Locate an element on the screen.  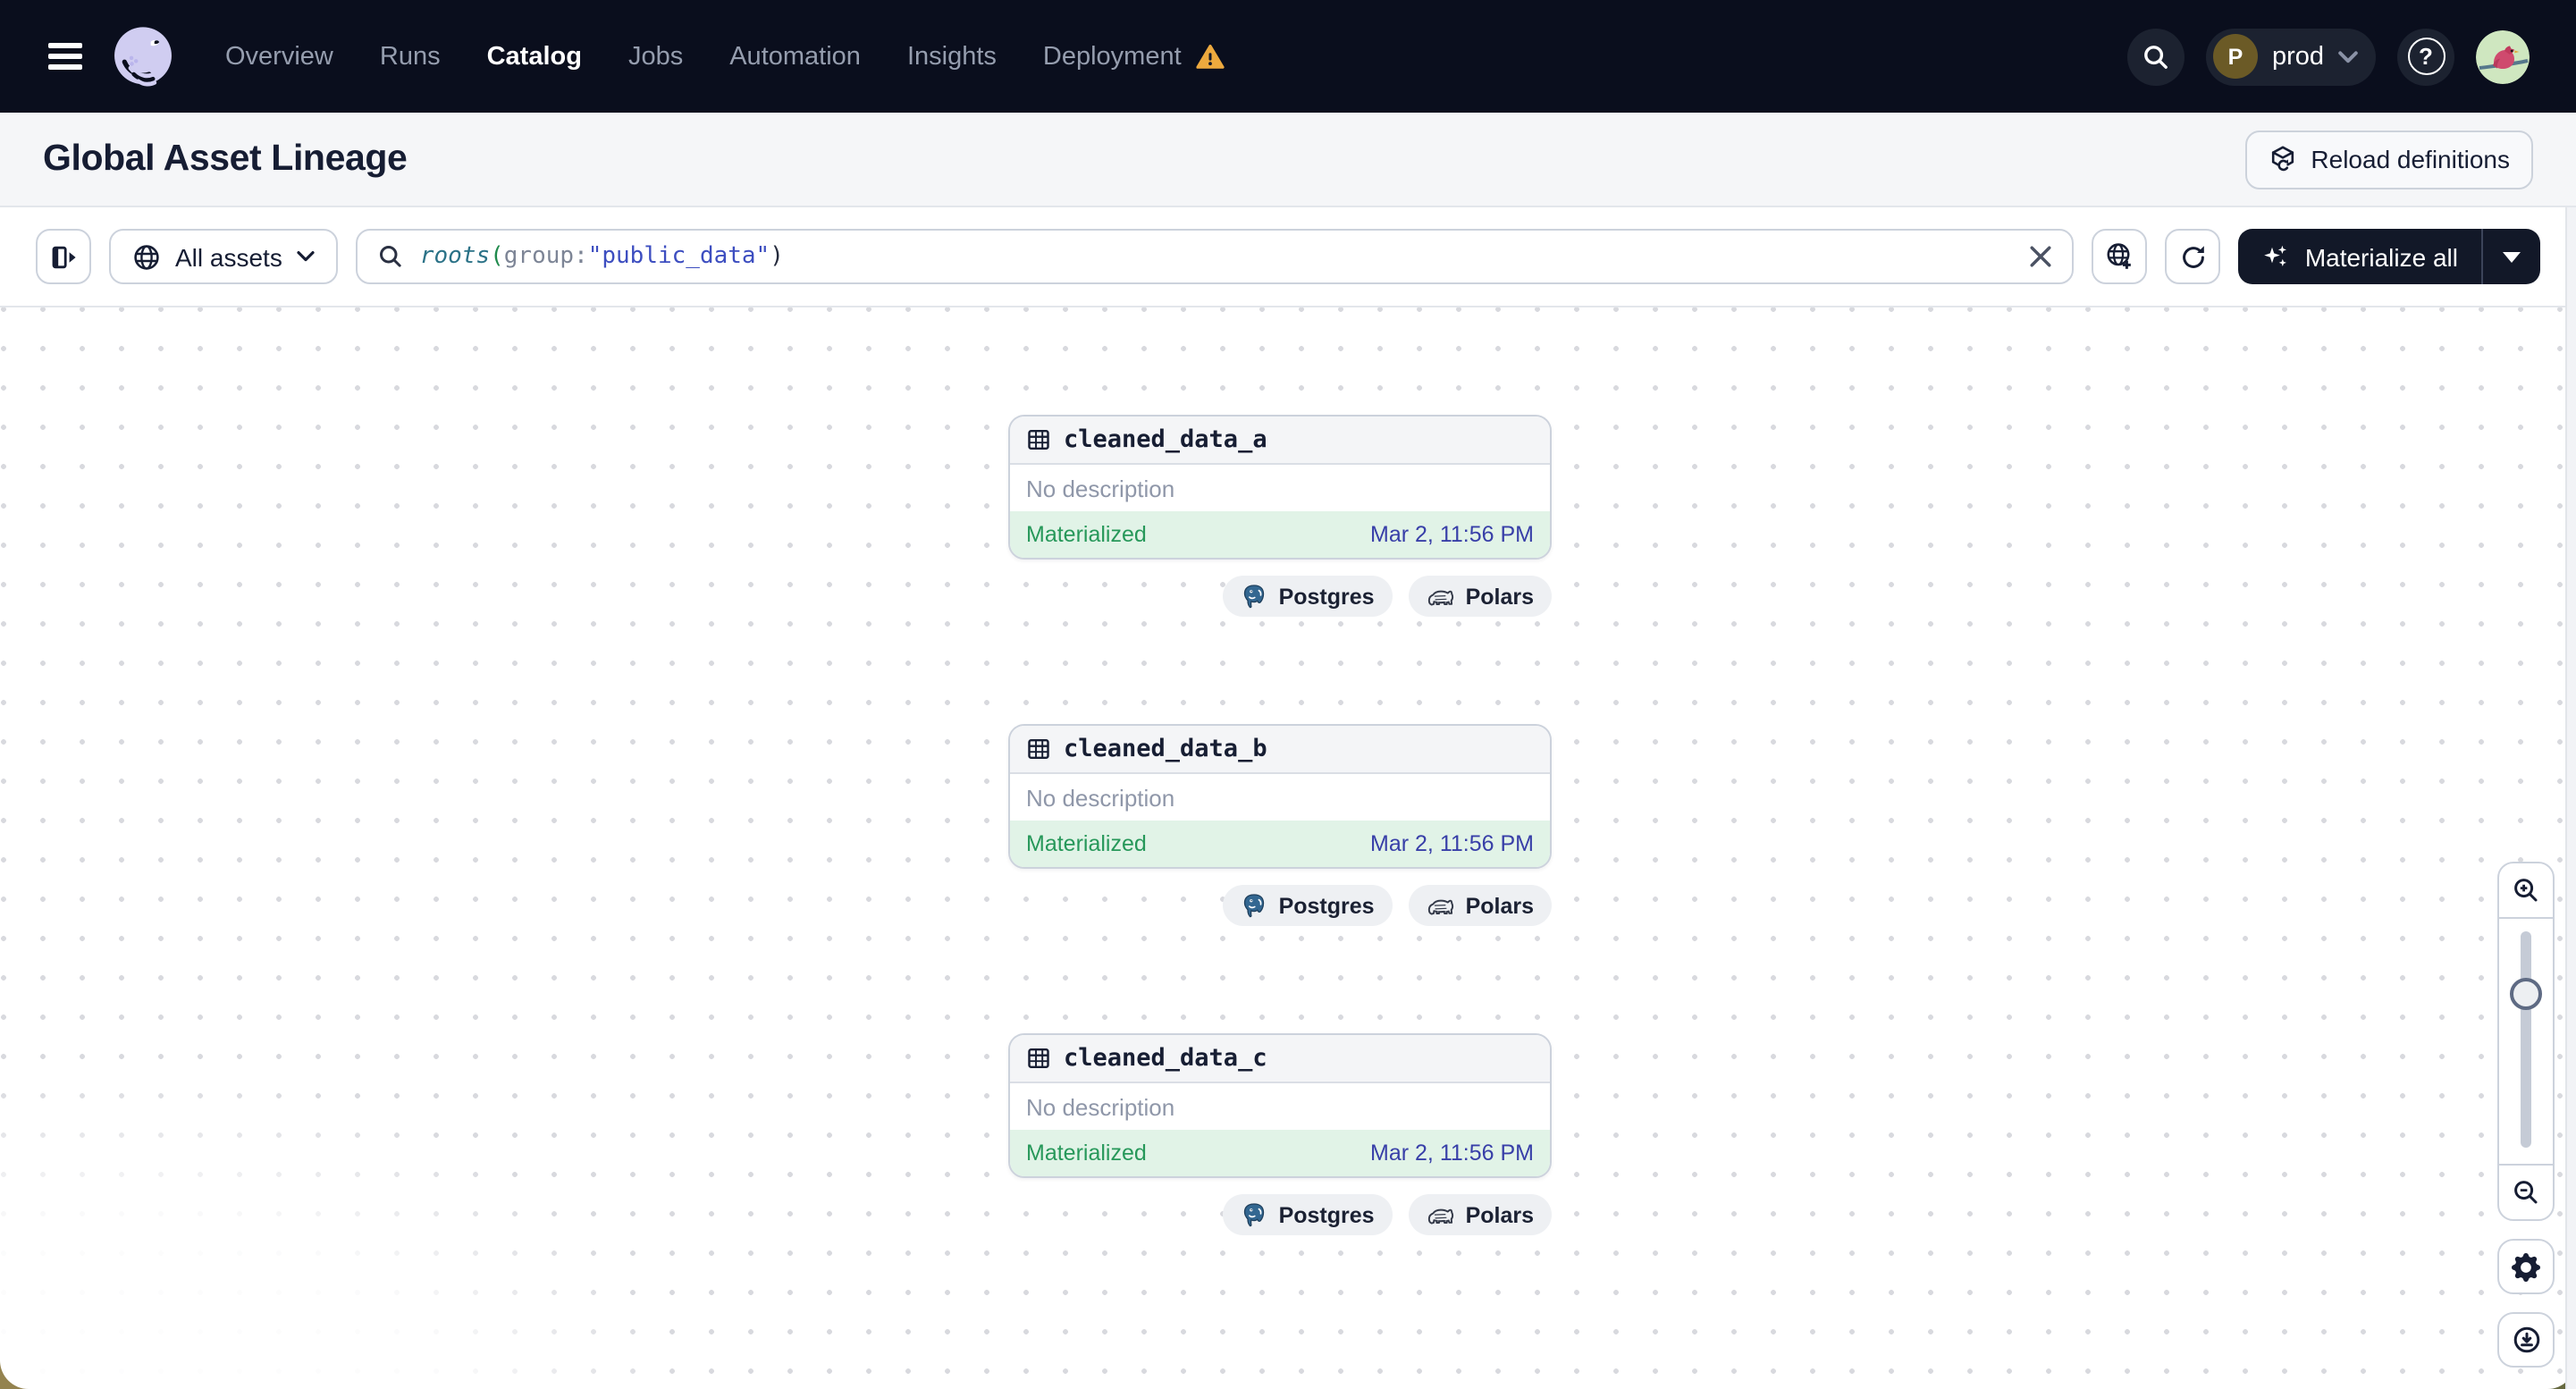
search-icon is located at coordinates (390, 256).